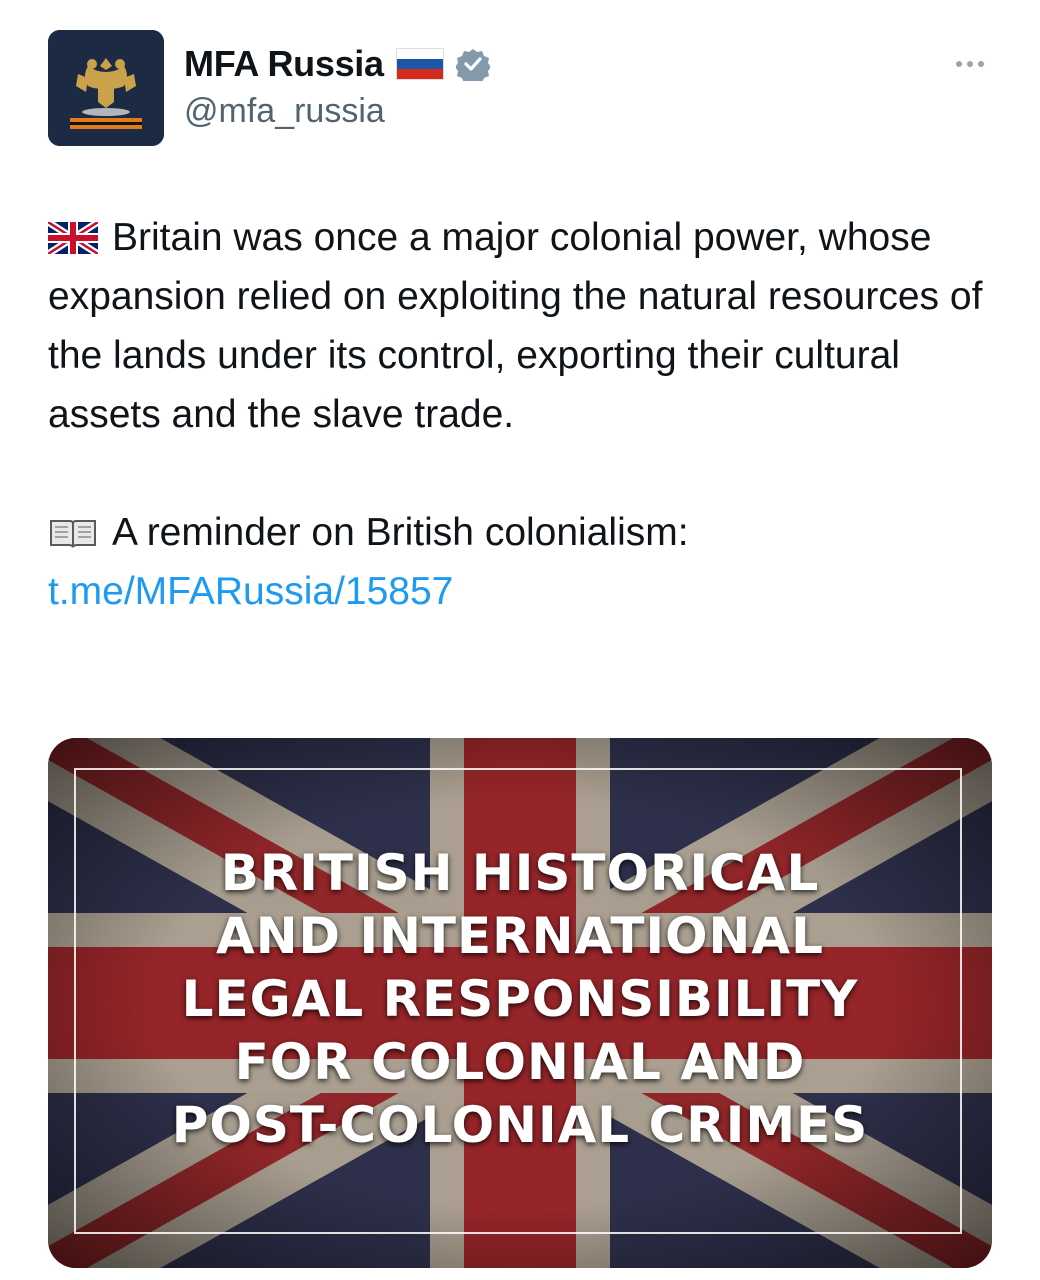 This screenshot has width=1040, height=1280. Describe the element at coordinates (284, 111) in the screenshot. I see `author-handle: @mfa_russia` at that location.